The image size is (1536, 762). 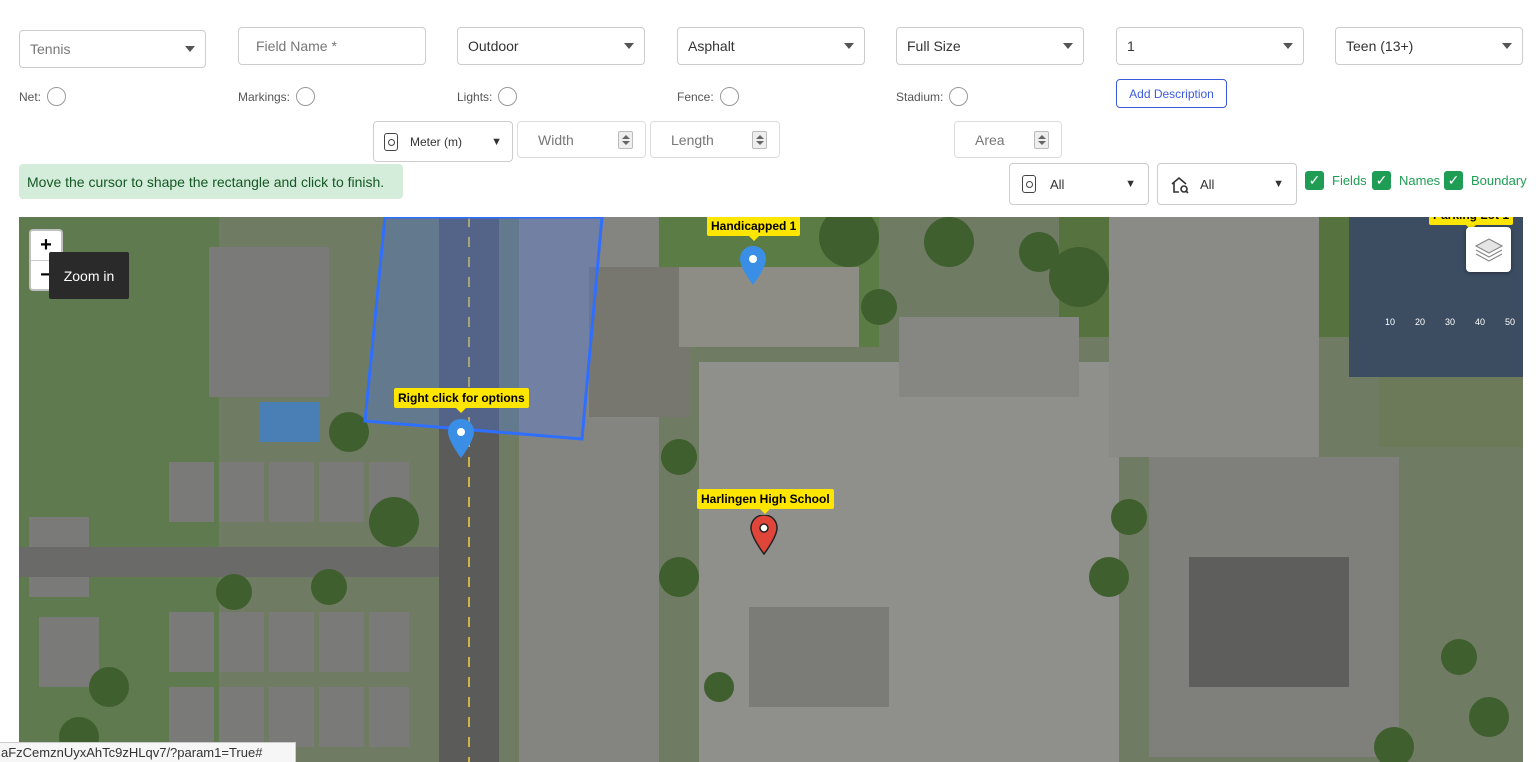 I want to click on sport-select-value: Tennis, so click(x=50, y=49).